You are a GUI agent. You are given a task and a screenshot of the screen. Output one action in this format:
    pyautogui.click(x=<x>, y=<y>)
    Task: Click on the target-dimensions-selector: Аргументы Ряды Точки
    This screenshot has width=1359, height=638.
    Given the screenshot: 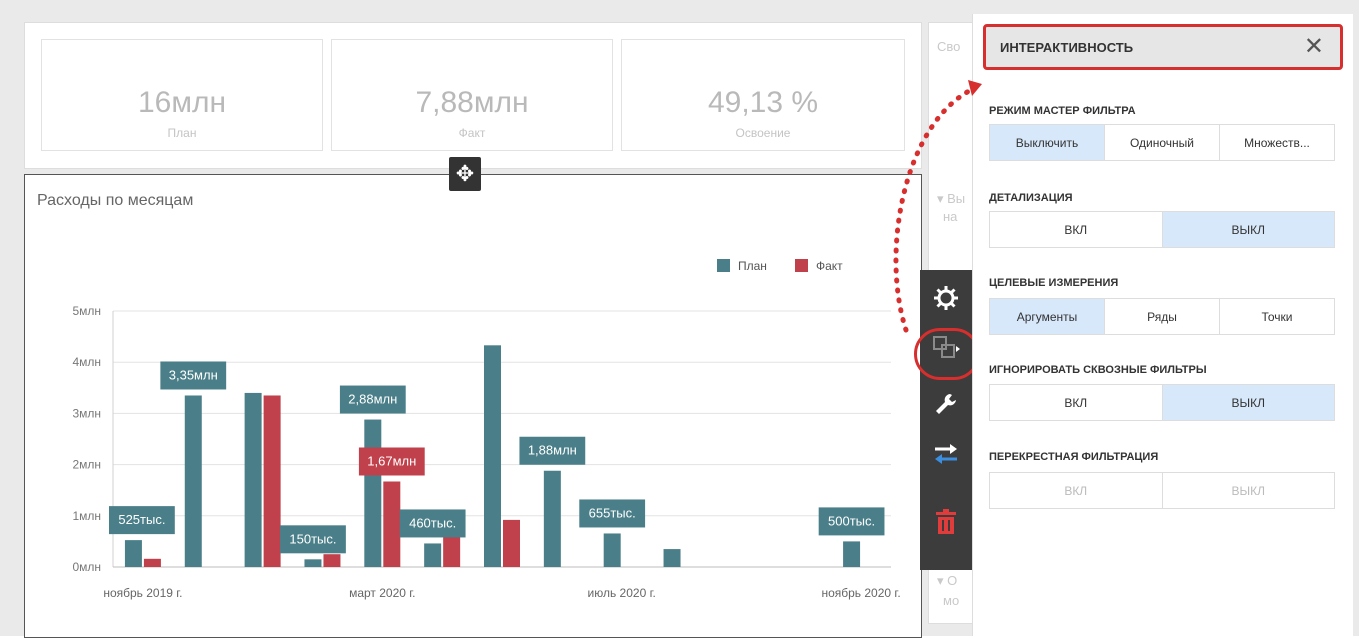 What is the action you would take?
    pyautogui.click(x=1162, y=316)
    